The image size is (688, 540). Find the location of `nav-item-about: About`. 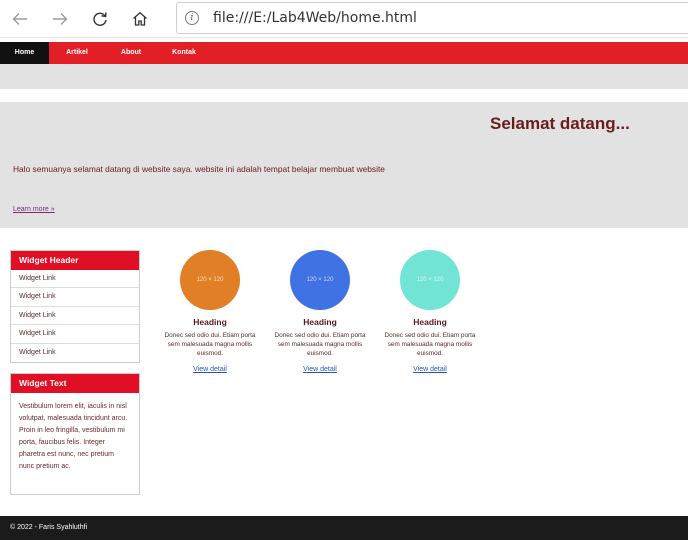

nav-item-about: About is located at coordinates (131, 53).